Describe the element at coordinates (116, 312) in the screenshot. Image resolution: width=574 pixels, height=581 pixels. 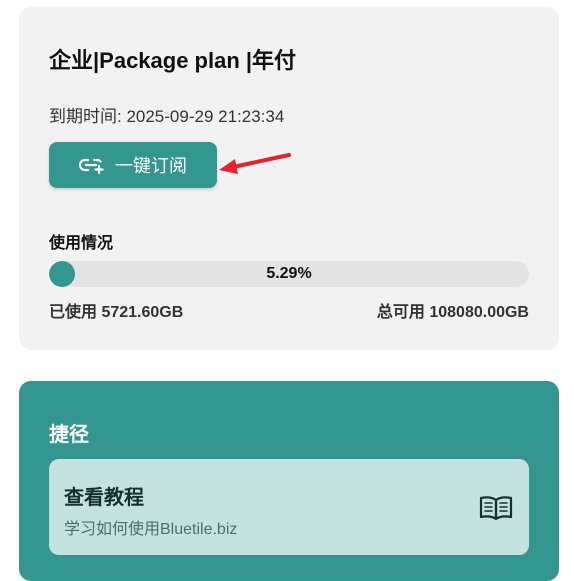
I see `used-amount: 已使用 5721.60GB` at that location.